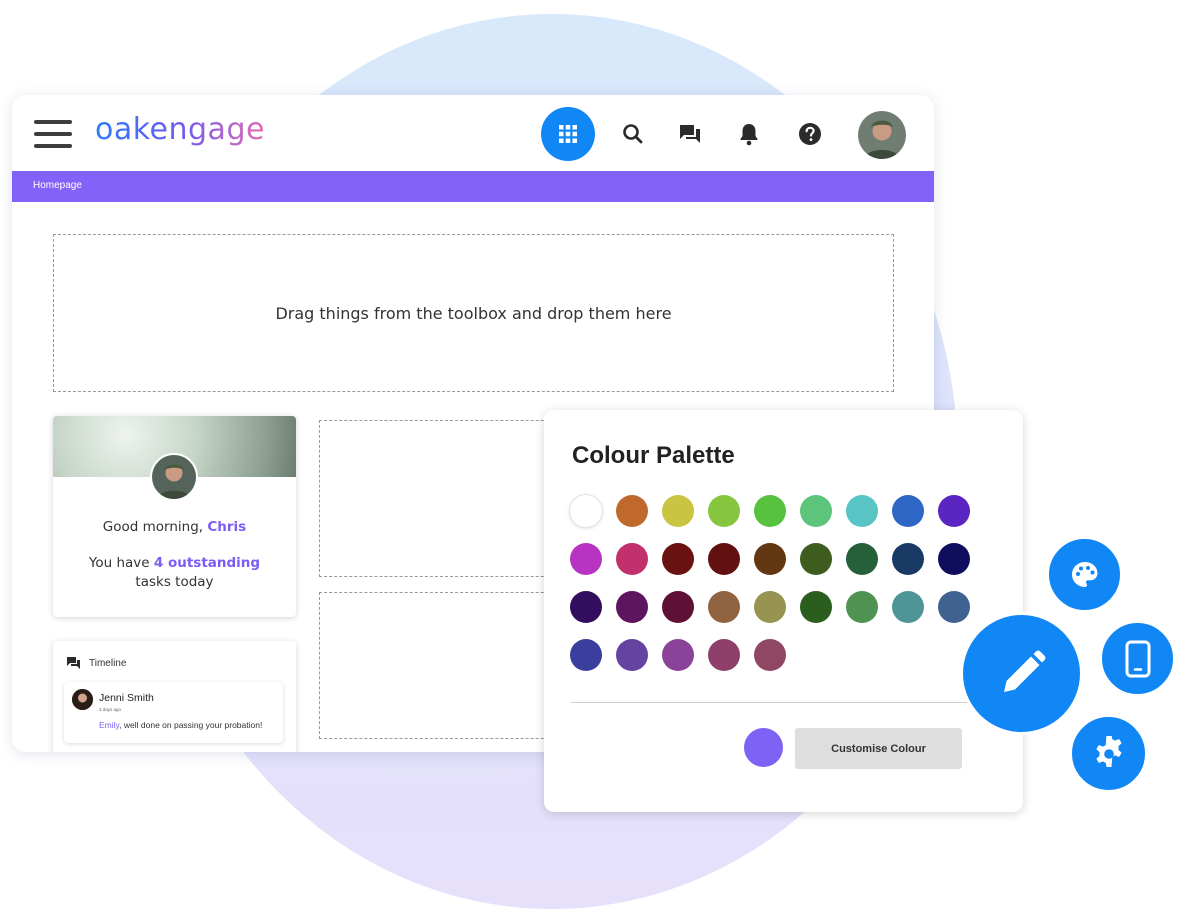 Image resolution: width=1177 pixels, height=911 pixels. I want to click on mobile-fab-button, so click(1137, 658).